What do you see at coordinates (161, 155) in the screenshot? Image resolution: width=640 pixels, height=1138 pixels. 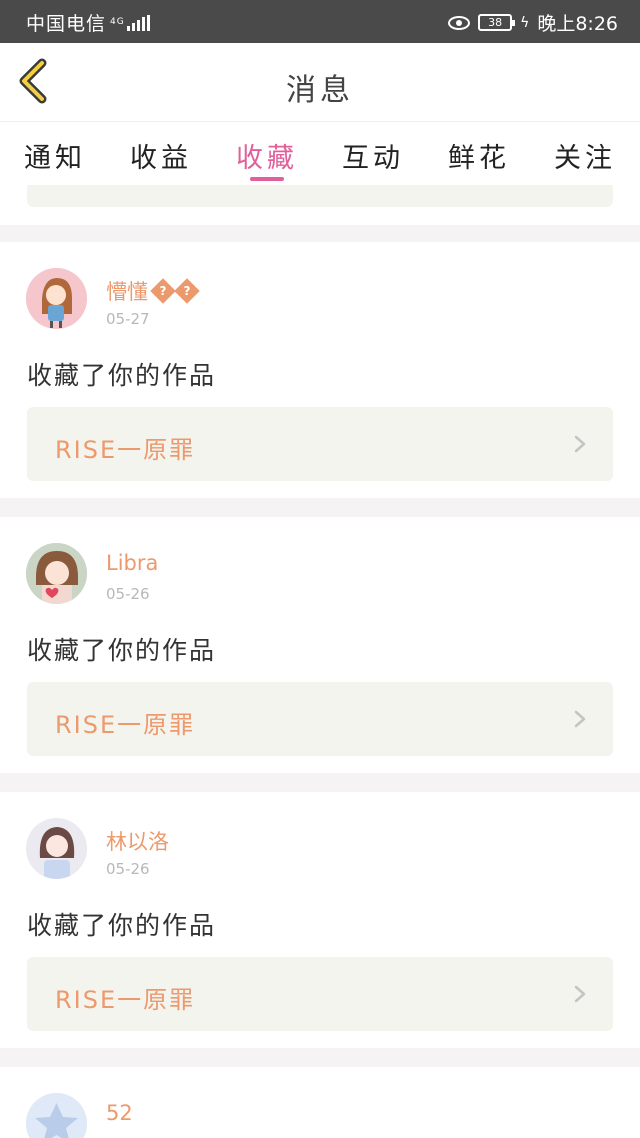 I see `tab-earnings: 收益` at bounding box center [161, 155].